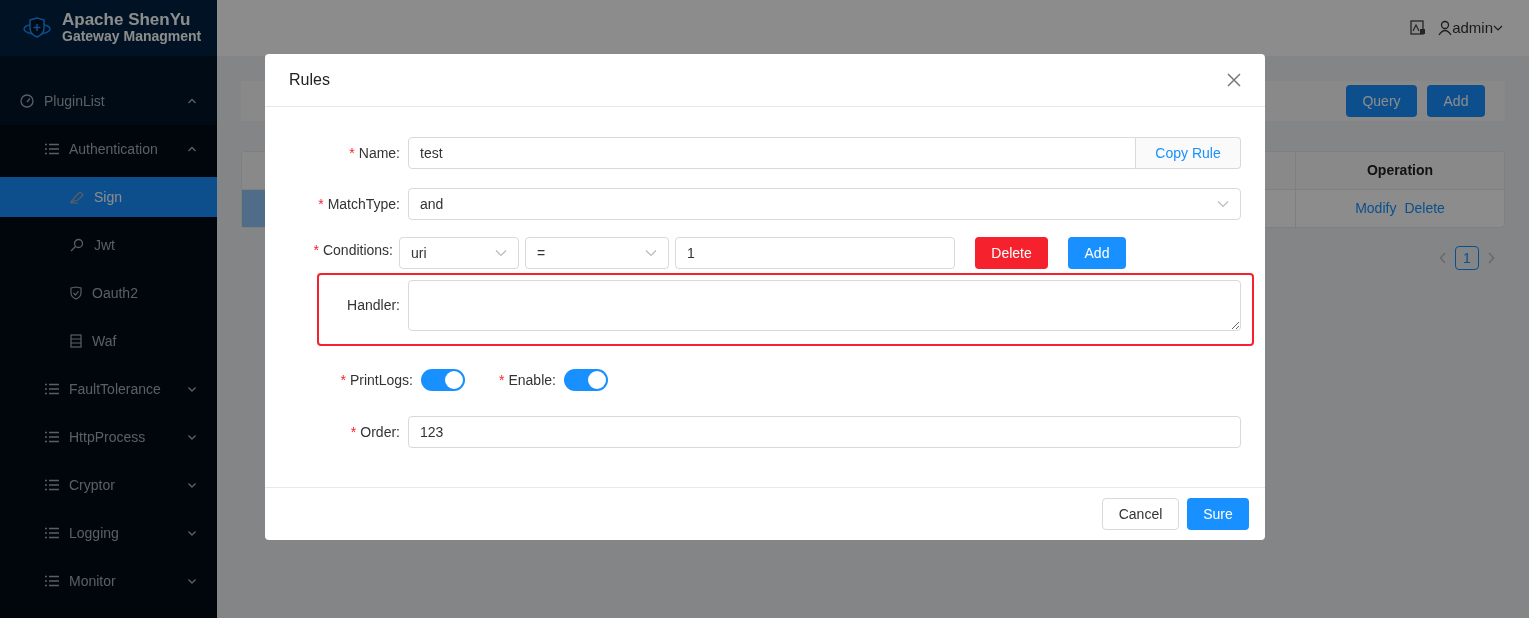 This screenshot has height=618, width=1529. Describe the element at coordinates (380, 432) in the screenshot. I see `field-label: Order:` at that location.